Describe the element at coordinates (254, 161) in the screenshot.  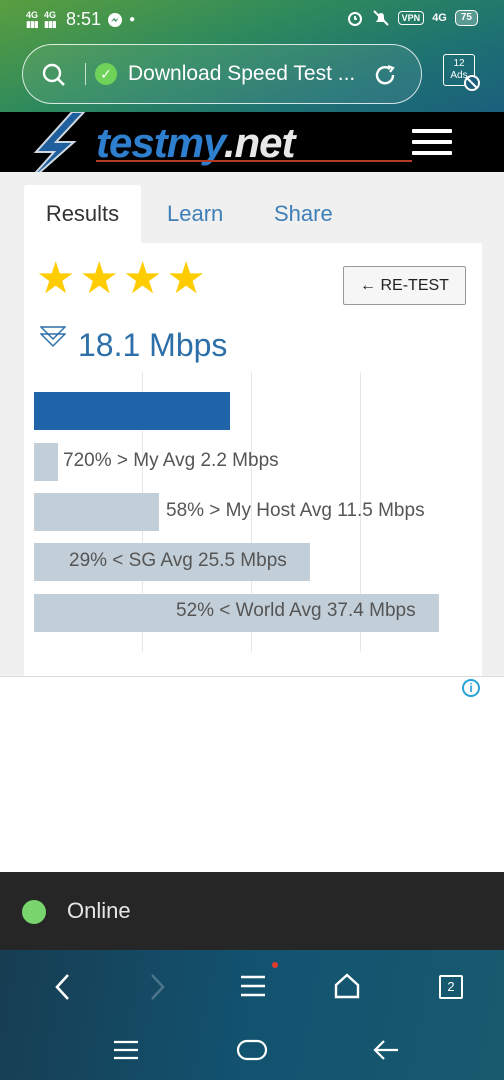
I see `logo-underline` at that location.